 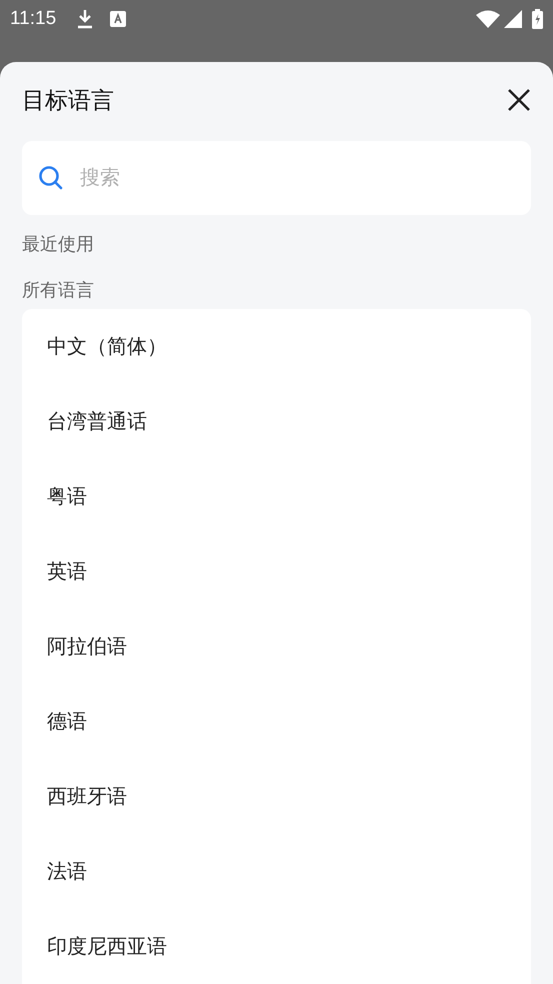 What do you see at coordinates (68, 100) in the screenshot?
I see `sheet-title: 目标语言` at bounding box center [68, 100].